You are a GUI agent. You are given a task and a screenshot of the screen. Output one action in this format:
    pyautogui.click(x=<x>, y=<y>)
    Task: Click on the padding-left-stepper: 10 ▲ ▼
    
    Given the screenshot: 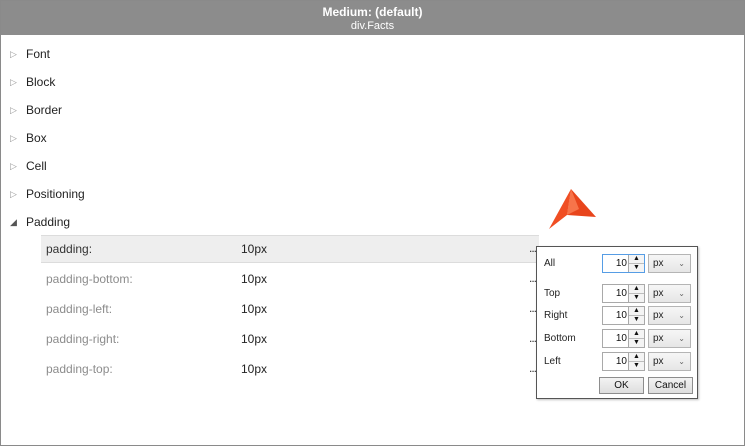 What is the action you would take?
    pyautogui.click(x=623, y=361)
    